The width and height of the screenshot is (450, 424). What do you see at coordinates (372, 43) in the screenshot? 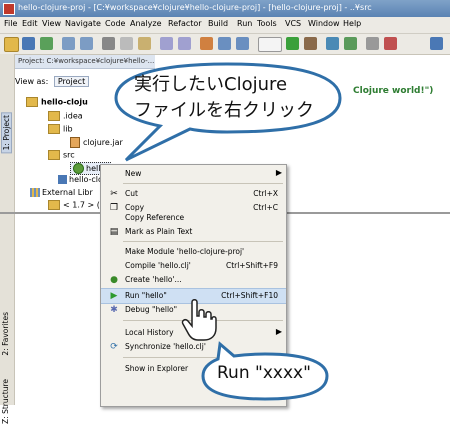
I see `settings-icon` at bounding box center [372, 43].